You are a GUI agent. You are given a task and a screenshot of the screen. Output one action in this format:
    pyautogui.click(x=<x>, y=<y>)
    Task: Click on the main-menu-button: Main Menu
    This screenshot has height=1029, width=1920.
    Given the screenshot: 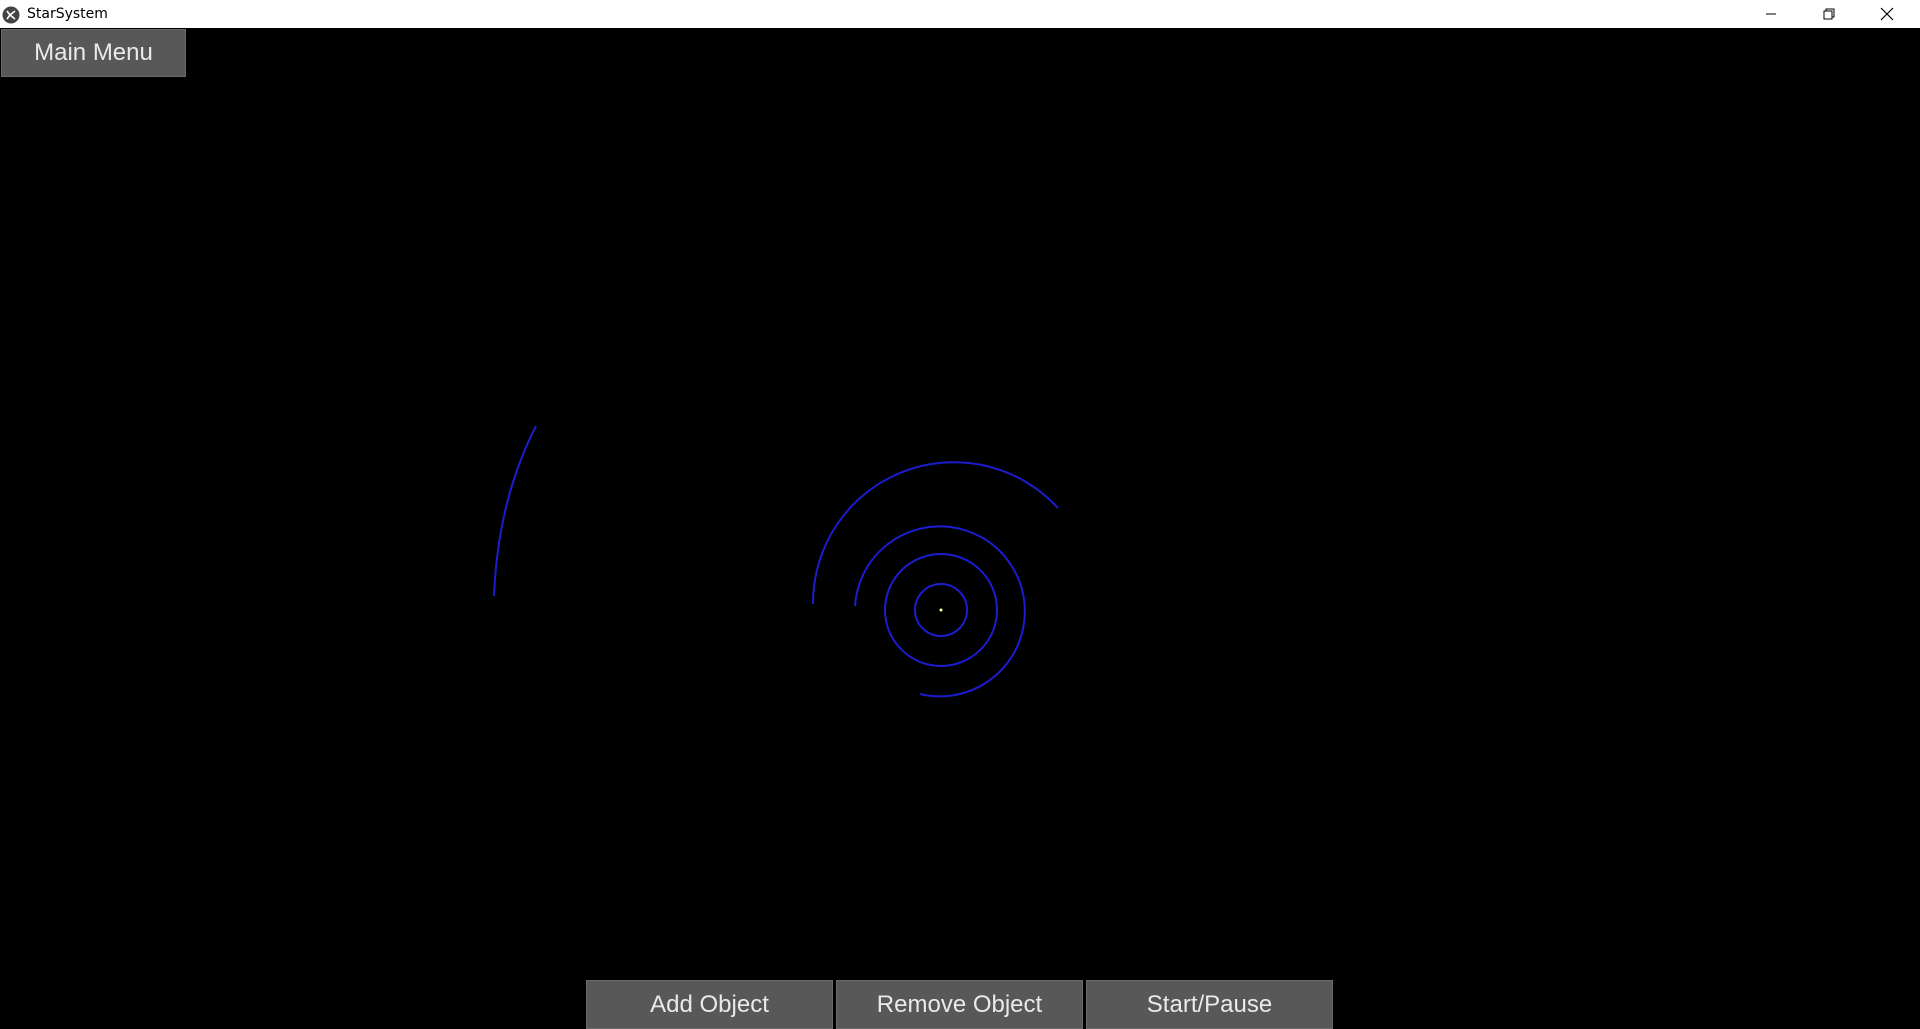 What is the action you would take?
    pyautogui.click(x=93, y=53)
    